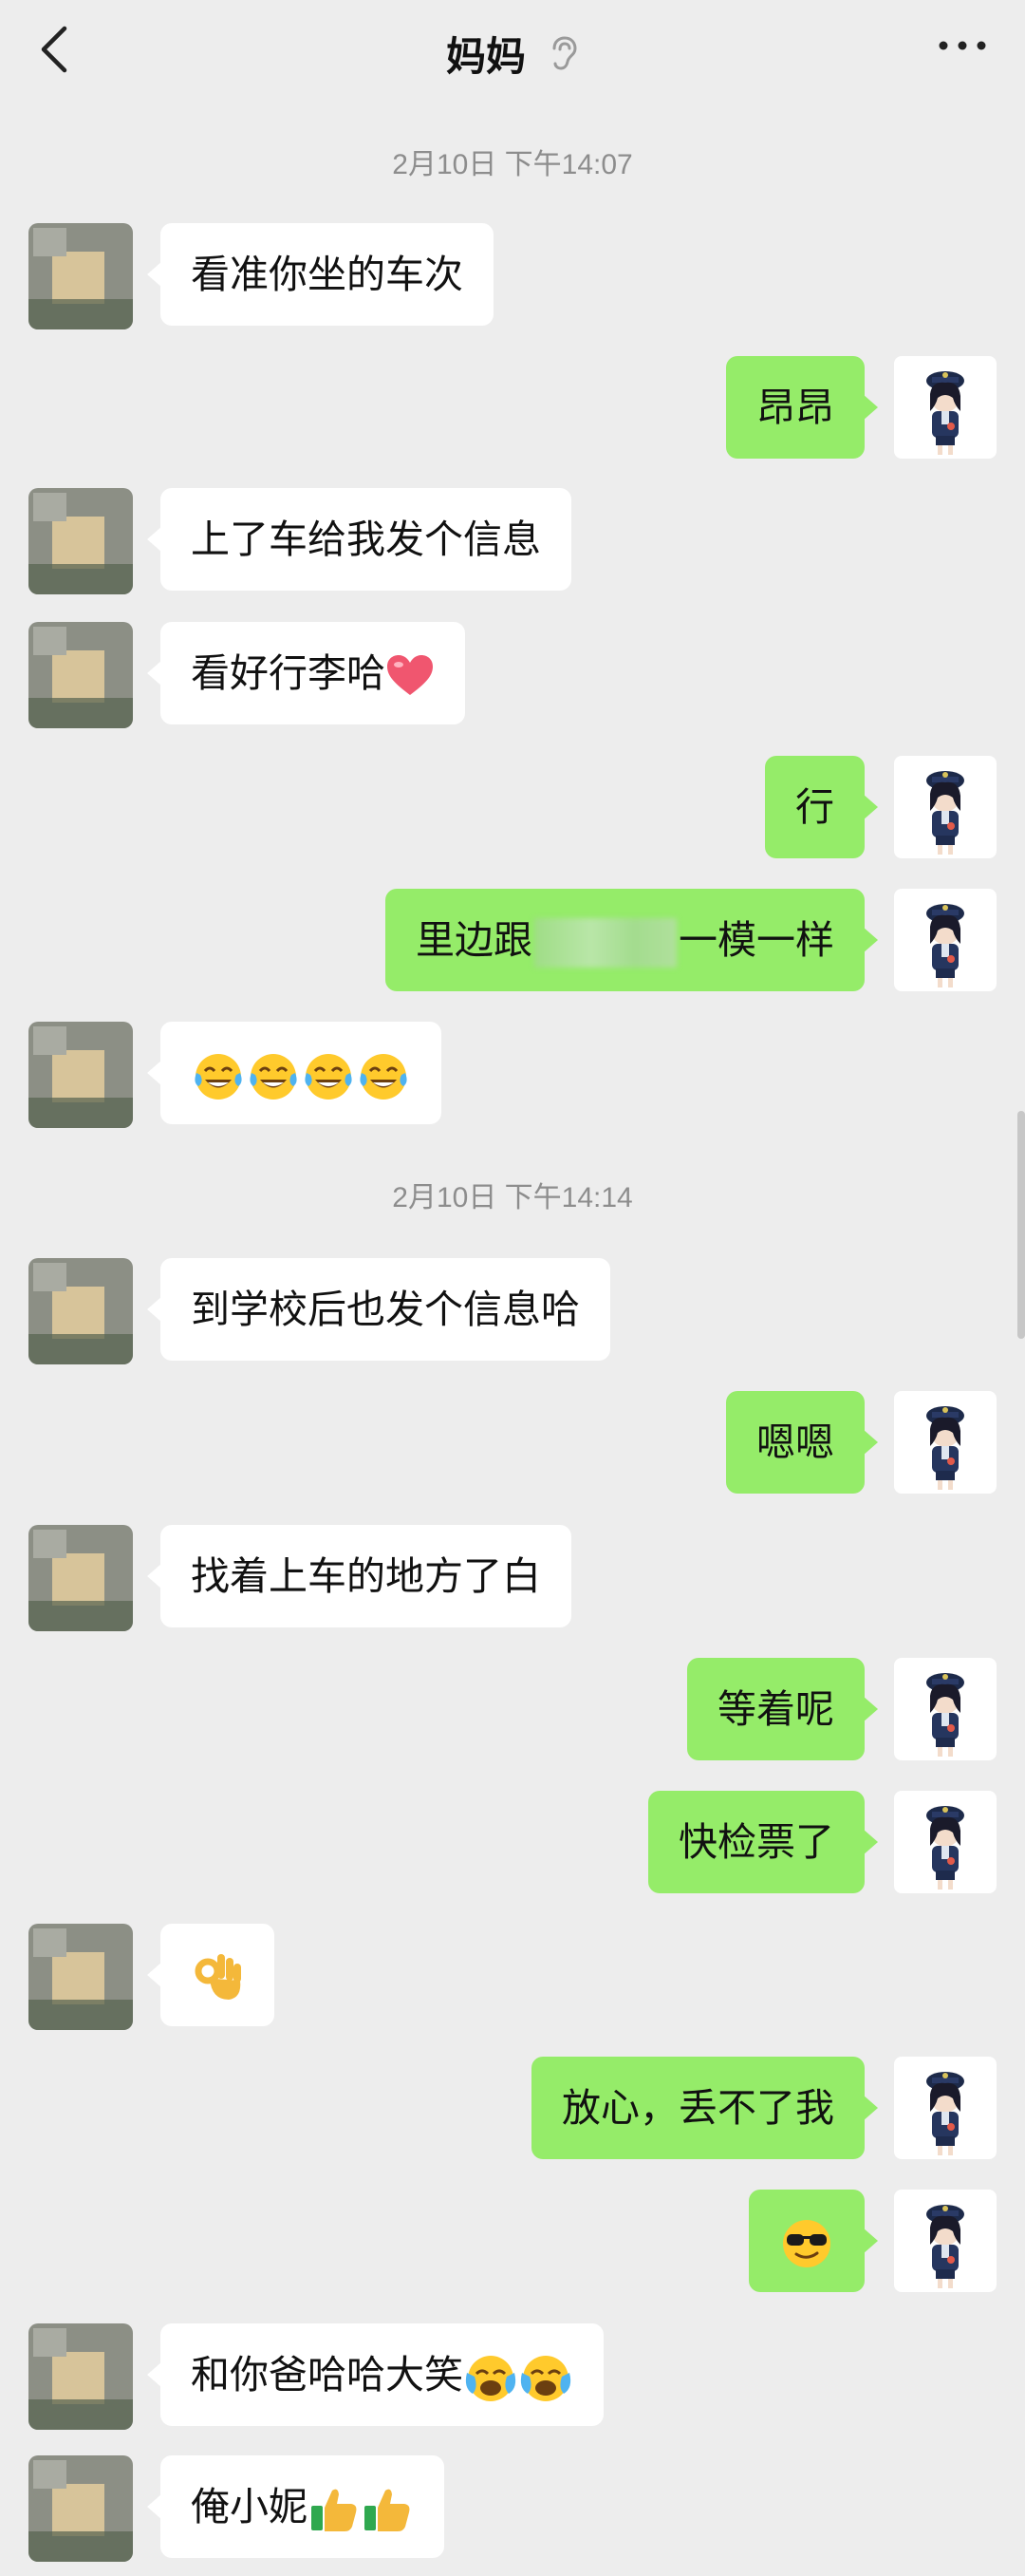 The image size is (1025, 2576). What do you see at coordinates (410, 675) in the screenshot?
I see `heart-emoji-icon` at bounding box center [410, 675].